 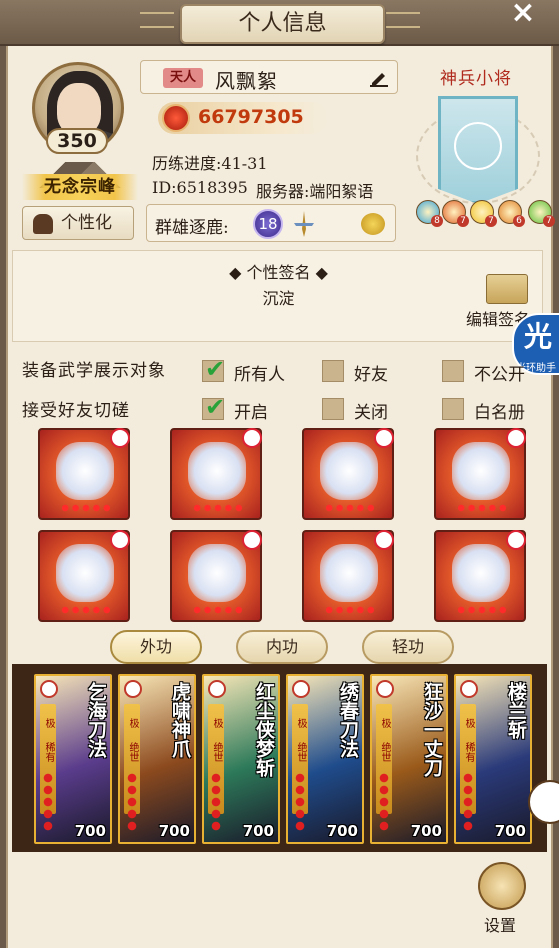 I want to click on level-badge: 350, so click(x=77, y=141).